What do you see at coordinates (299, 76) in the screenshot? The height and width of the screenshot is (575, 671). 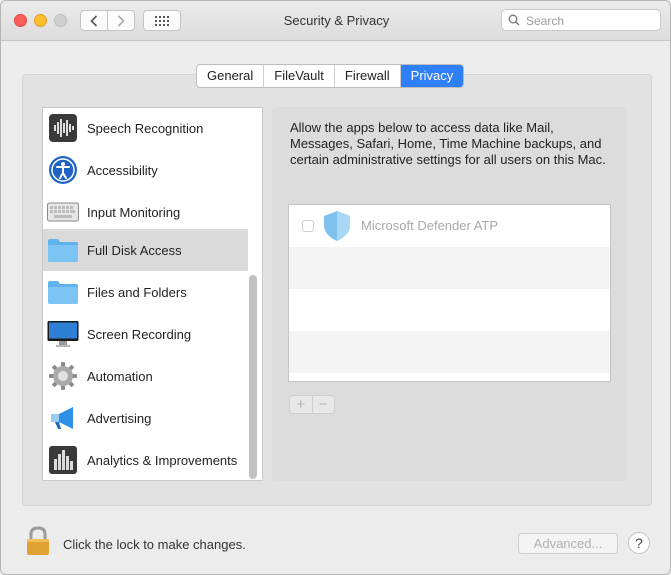 I see `tab-filevault: FileVault` at bounding box center [299, 76].